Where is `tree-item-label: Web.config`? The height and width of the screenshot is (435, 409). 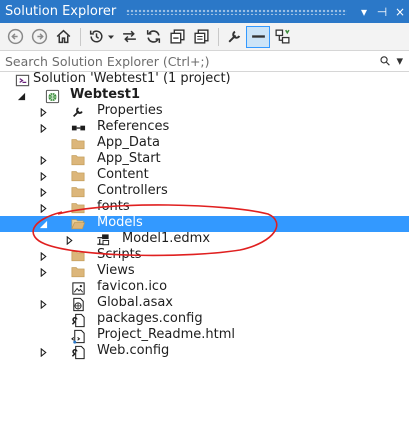 tree-item-label: Web.config is located at coordinates (133, 350).